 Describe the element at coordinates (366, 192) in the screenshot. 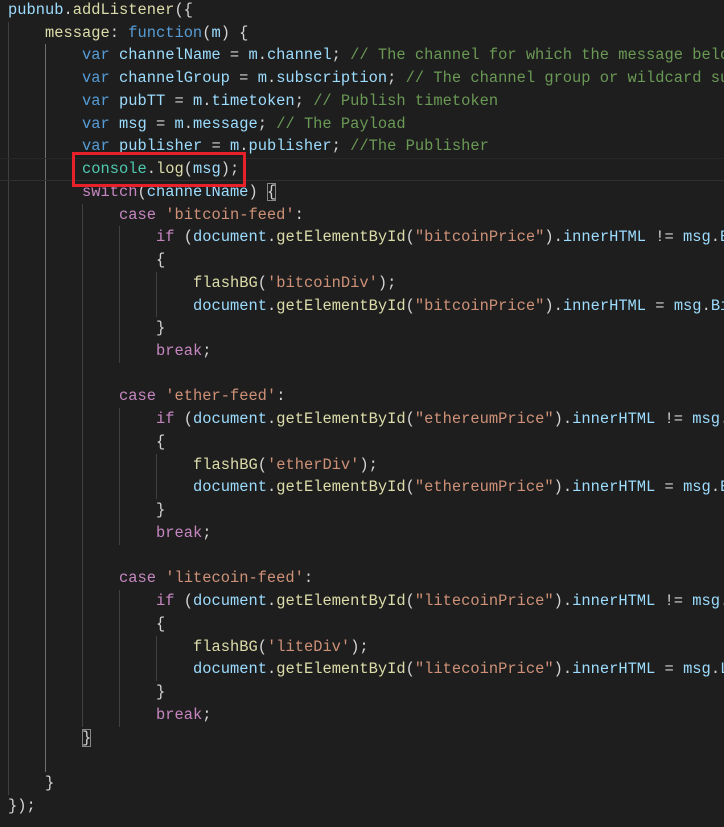

I see `code-line: switch(channelName) {` at that location.